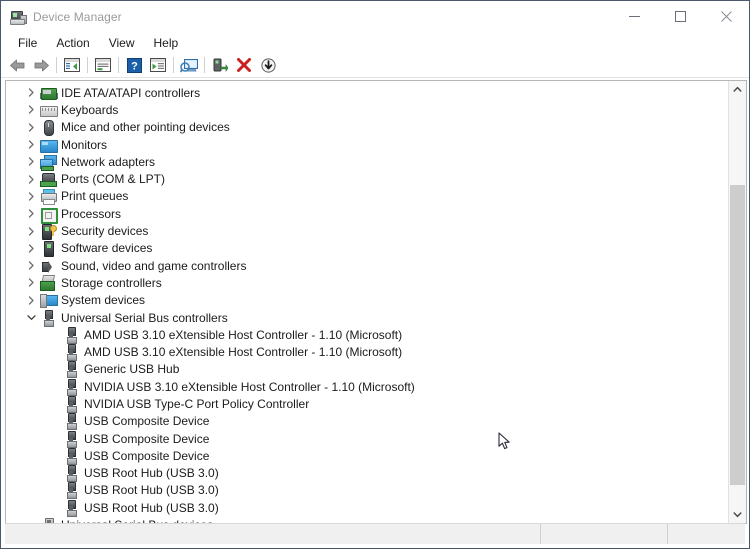 This screenshot has height=549, width=750. What do you see at coordinates (48, 318) in the screenshot?
I see `usb-controller-icon` at bounding box center [48, 318].